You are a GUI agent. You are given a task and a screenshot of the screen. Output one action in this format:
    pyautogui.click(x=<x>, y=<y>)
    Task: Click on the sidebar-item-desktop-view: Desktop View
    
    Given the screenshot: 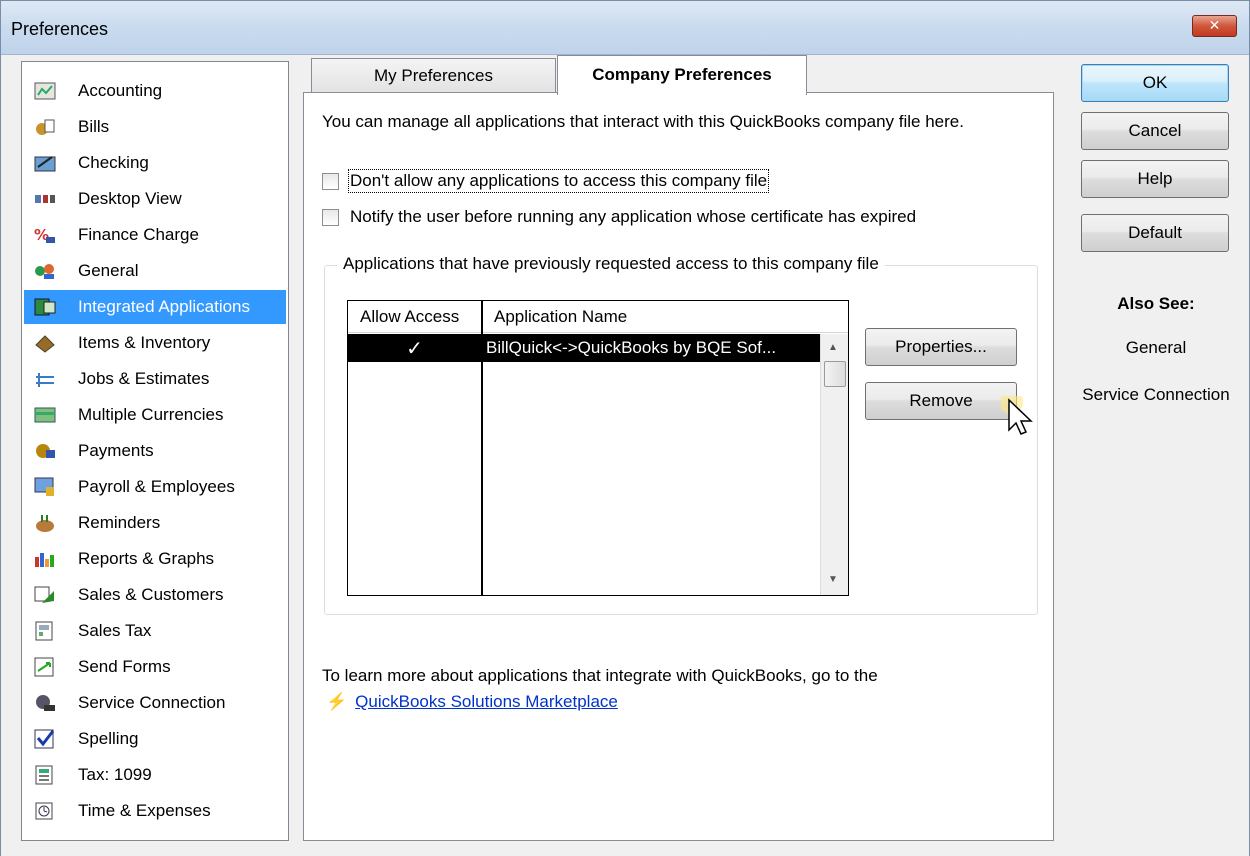 What is the action you would take?
    pyautogui.click(x=155, y=199)
    